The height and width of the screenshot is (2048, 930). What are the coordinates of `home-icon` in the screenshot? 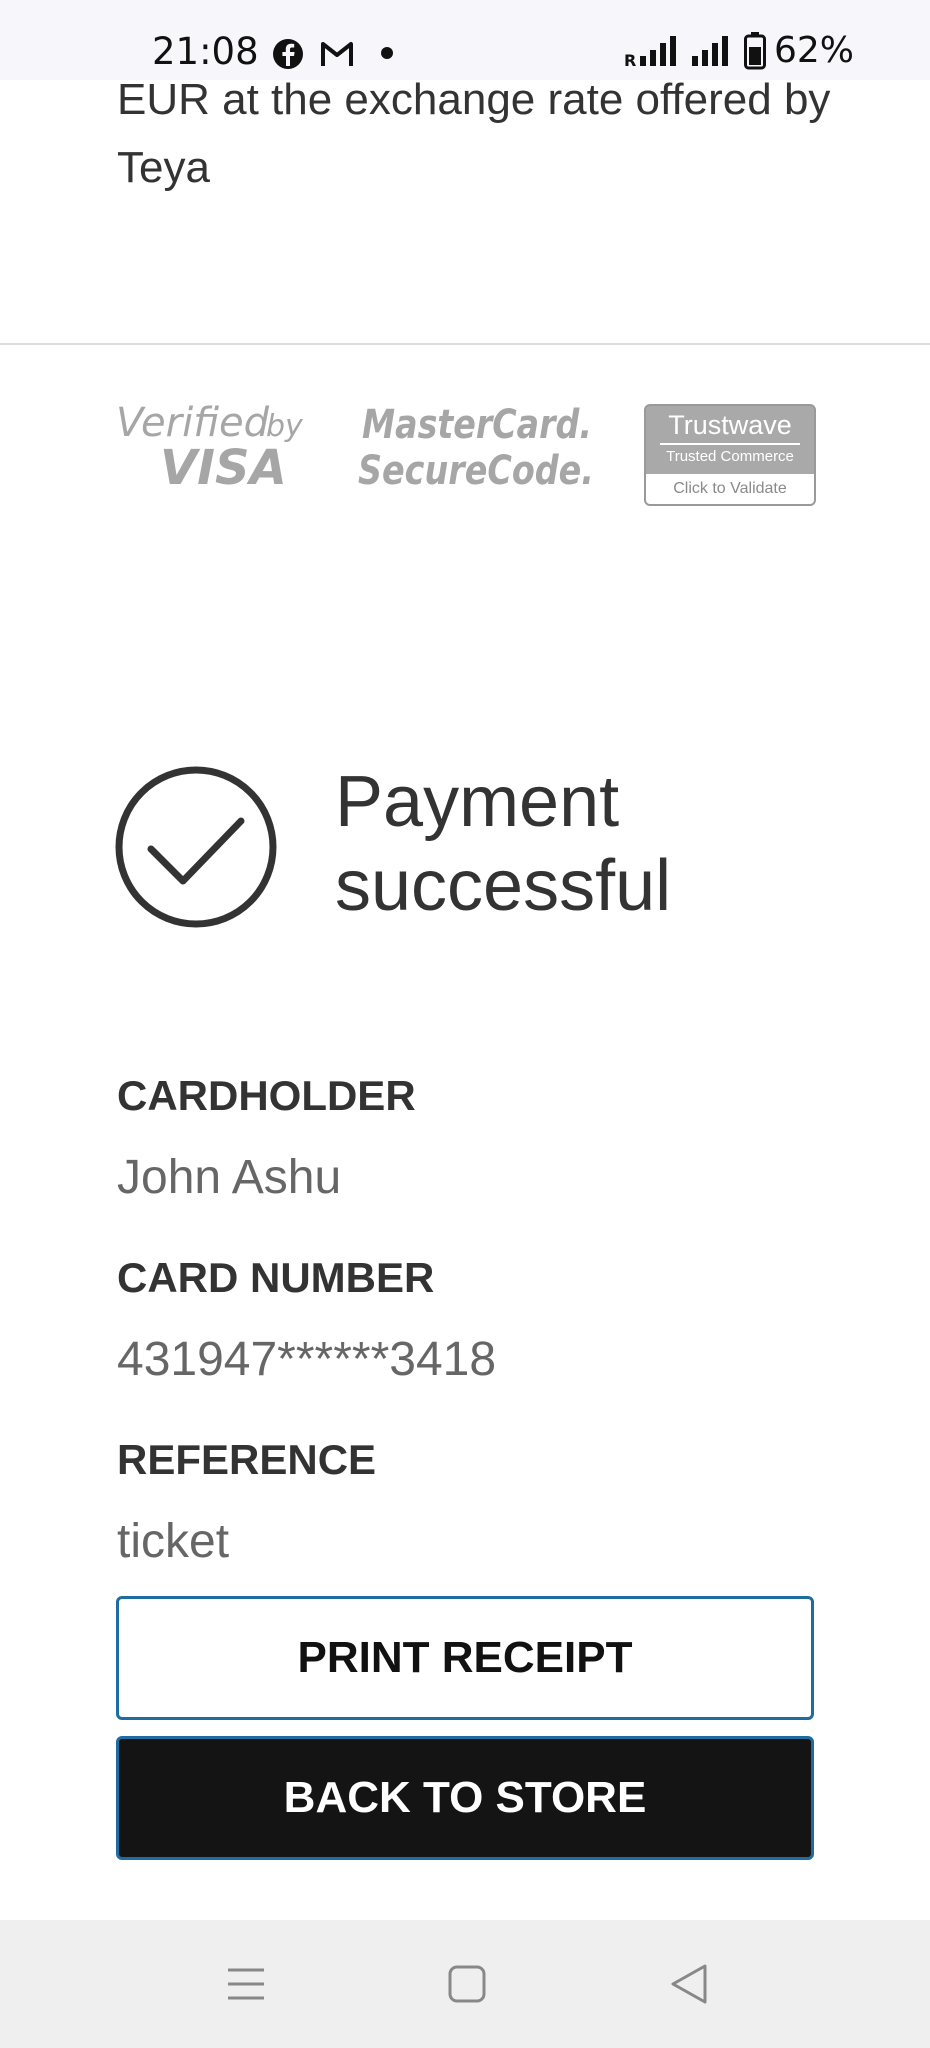 It's located at (467, 1984).